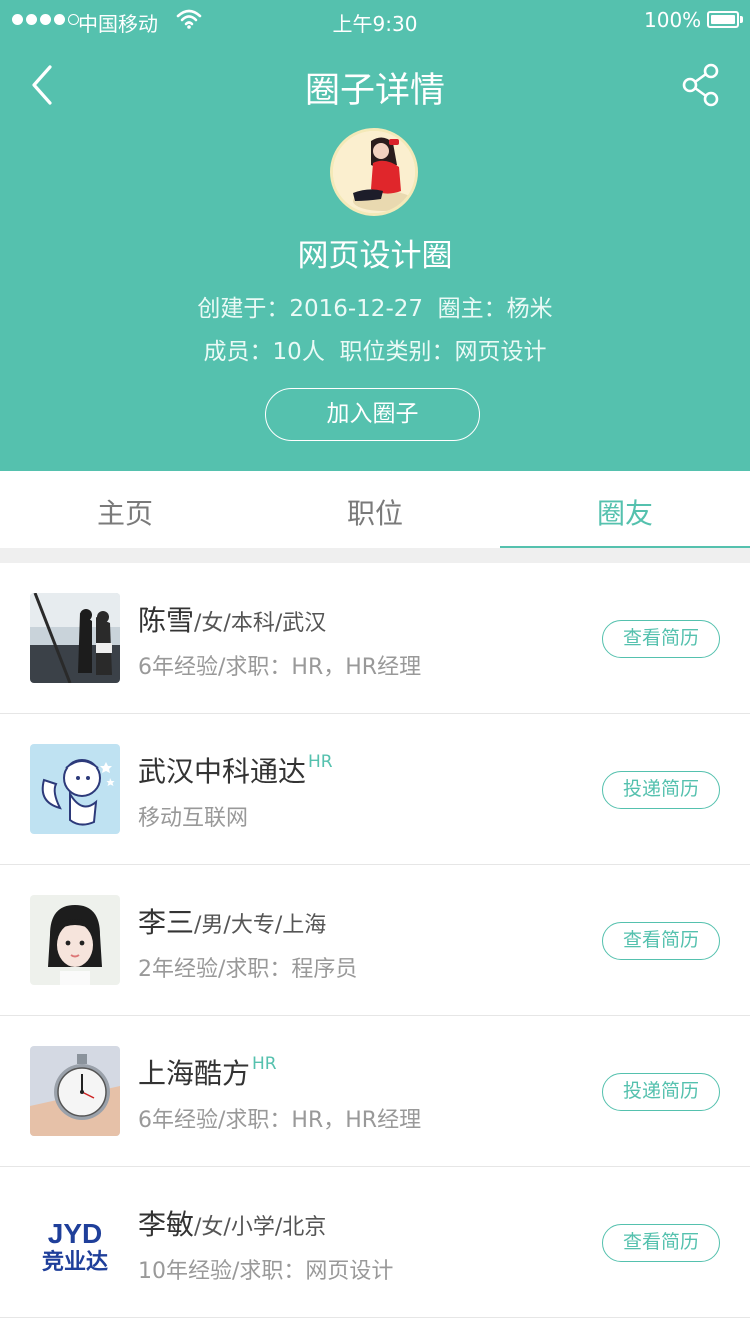 This screenshot has width=750, height=1334. Describe the element at coordinates (260, 925) in the screenshot. I see `member-meta: /男/大专/上海` at that location.